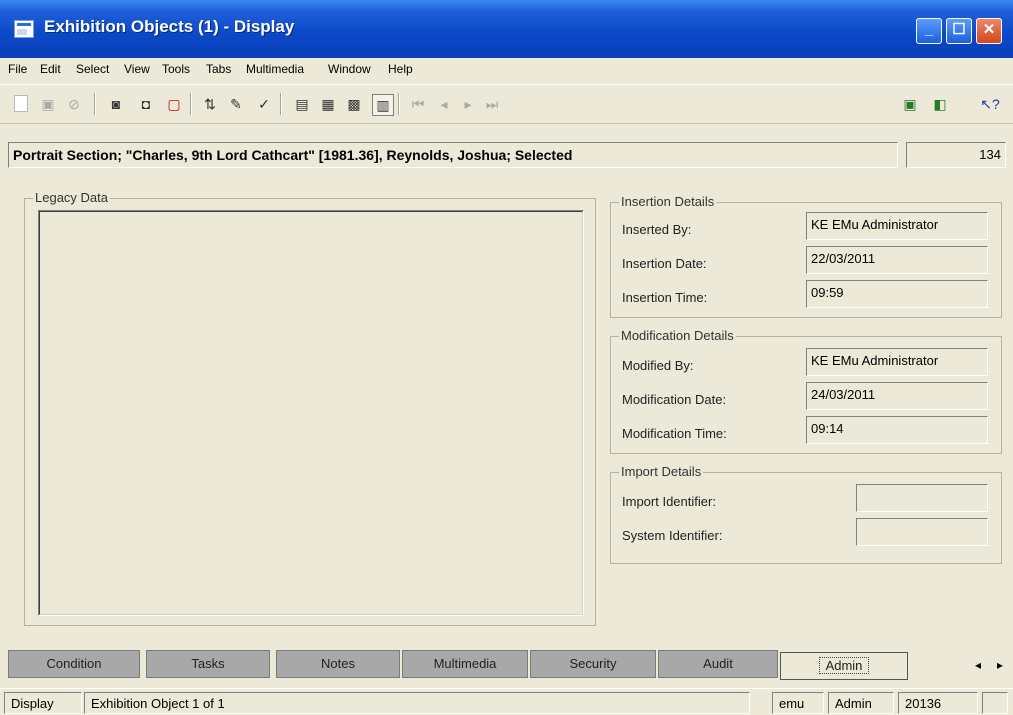 The height and width of the screenshot is (715, 1013). What do you see at coordinates (92, 69) in the screenshot?
I see `menu-select: Select` at bounding box center [92, 69].